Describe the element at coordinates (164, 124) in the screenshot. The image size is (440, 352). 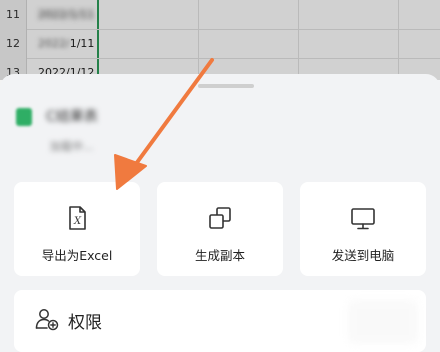
I see `annotation-arrow-icon` at that location.